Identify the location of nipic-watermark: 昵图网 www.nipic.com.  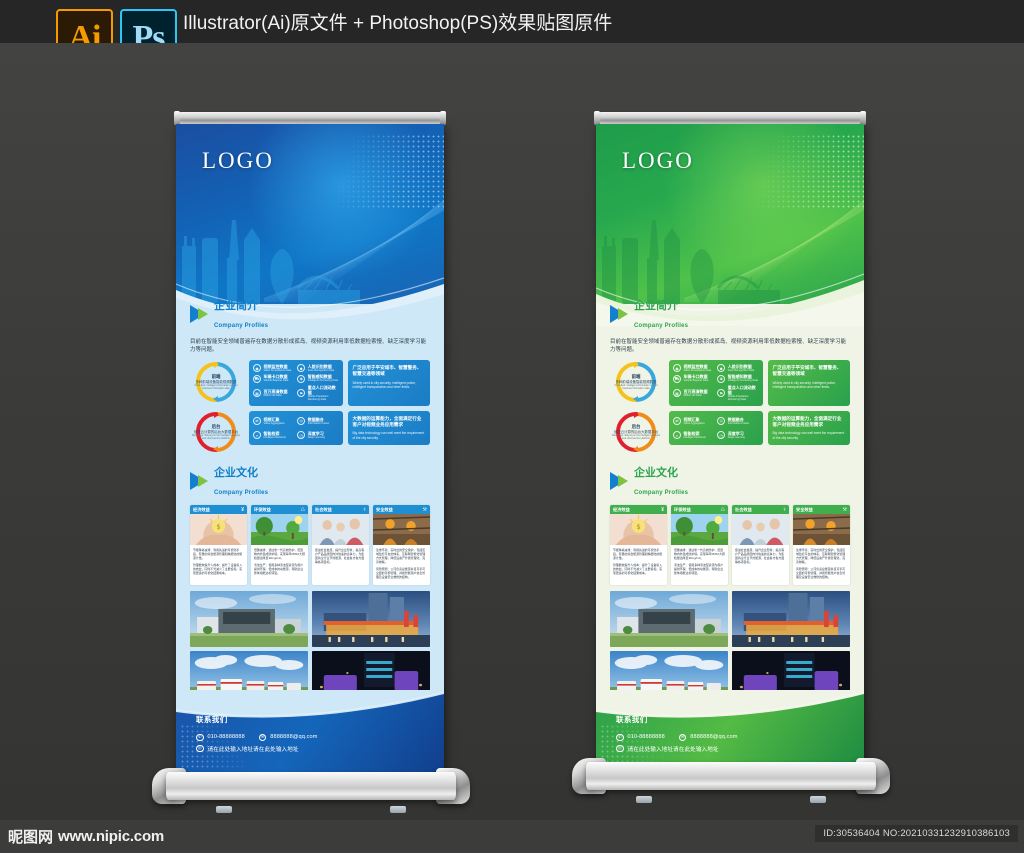
(86, 836).